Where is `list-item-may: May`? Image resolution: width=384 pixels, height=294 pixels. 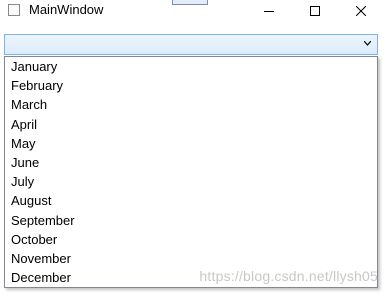
list-item-may: May is located at coordinates (191, 143).